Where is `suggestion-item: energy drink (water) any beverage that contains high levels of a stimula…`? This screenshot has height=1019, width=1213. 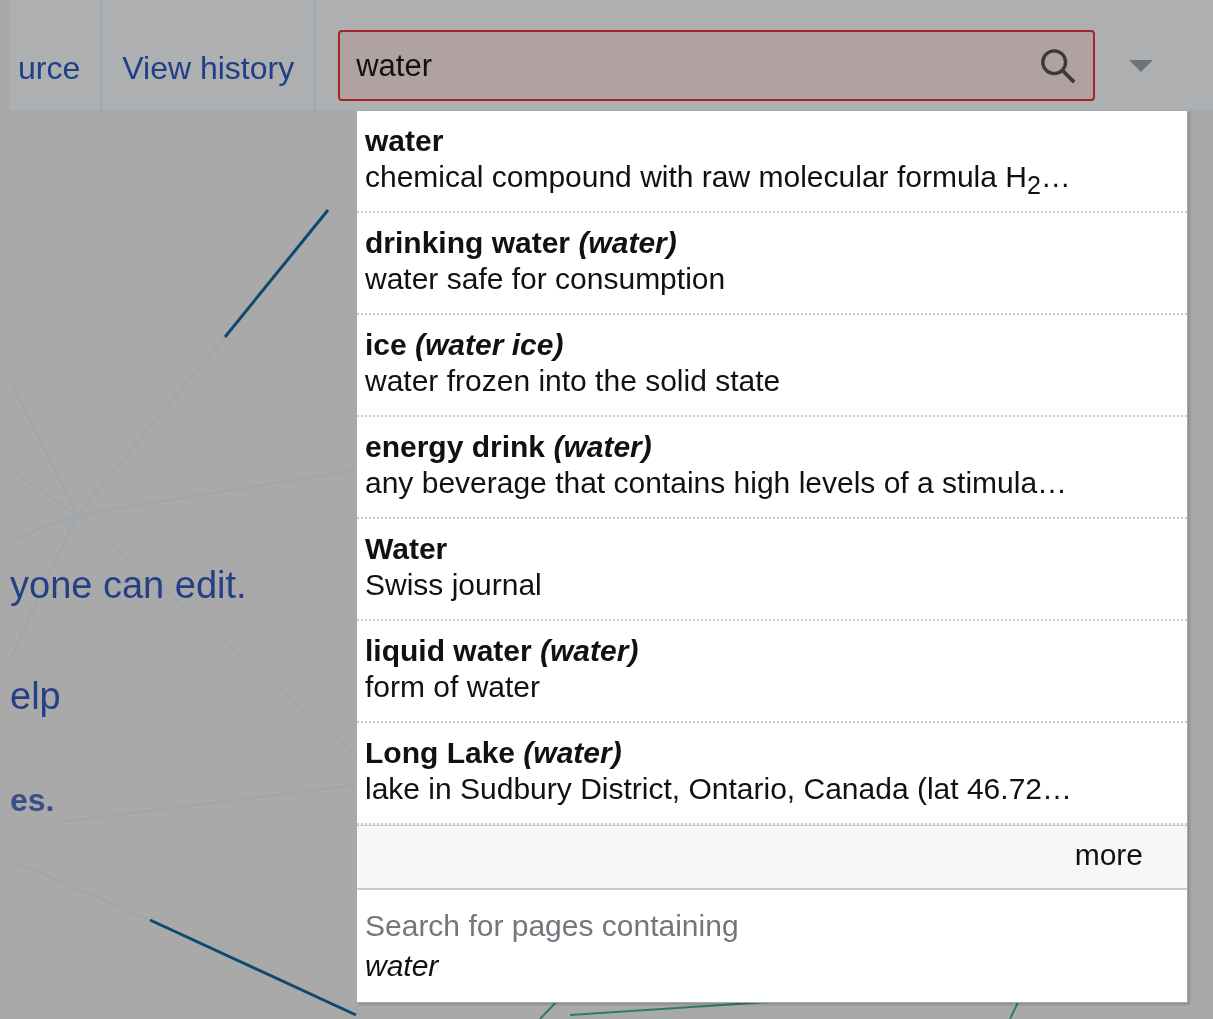 suggestion-item: energy drink (water) any beverage that contains high levels of a stimula… is located at coordinates (772, 468).